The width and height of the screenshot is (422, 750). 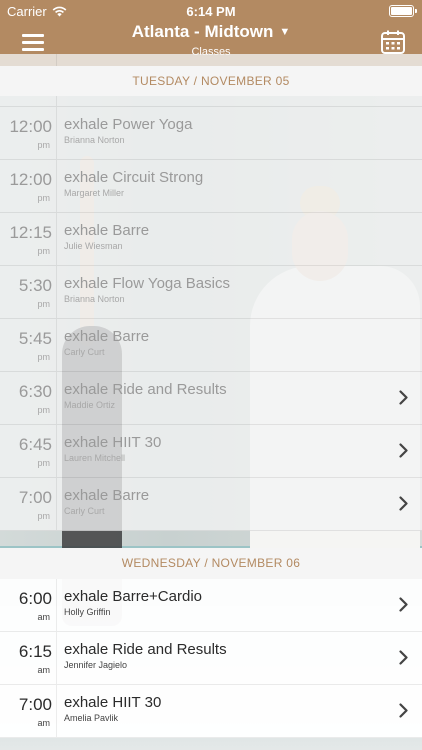 What do you see at coordinates (93, 246) in the screenshot?
I see `instructor-name: Julie Wiesman` at bounding box center [93, 246].